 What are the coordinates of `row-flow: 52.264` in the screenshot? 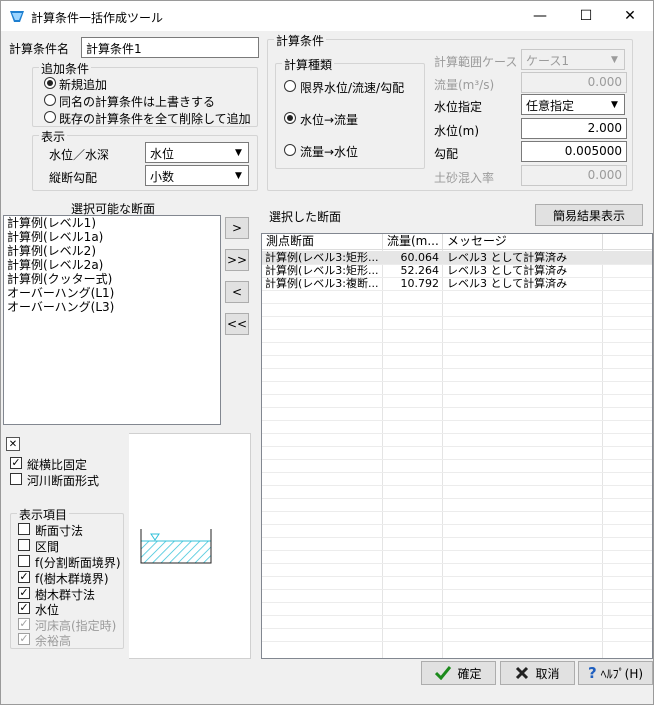 It's located at (420, 270).